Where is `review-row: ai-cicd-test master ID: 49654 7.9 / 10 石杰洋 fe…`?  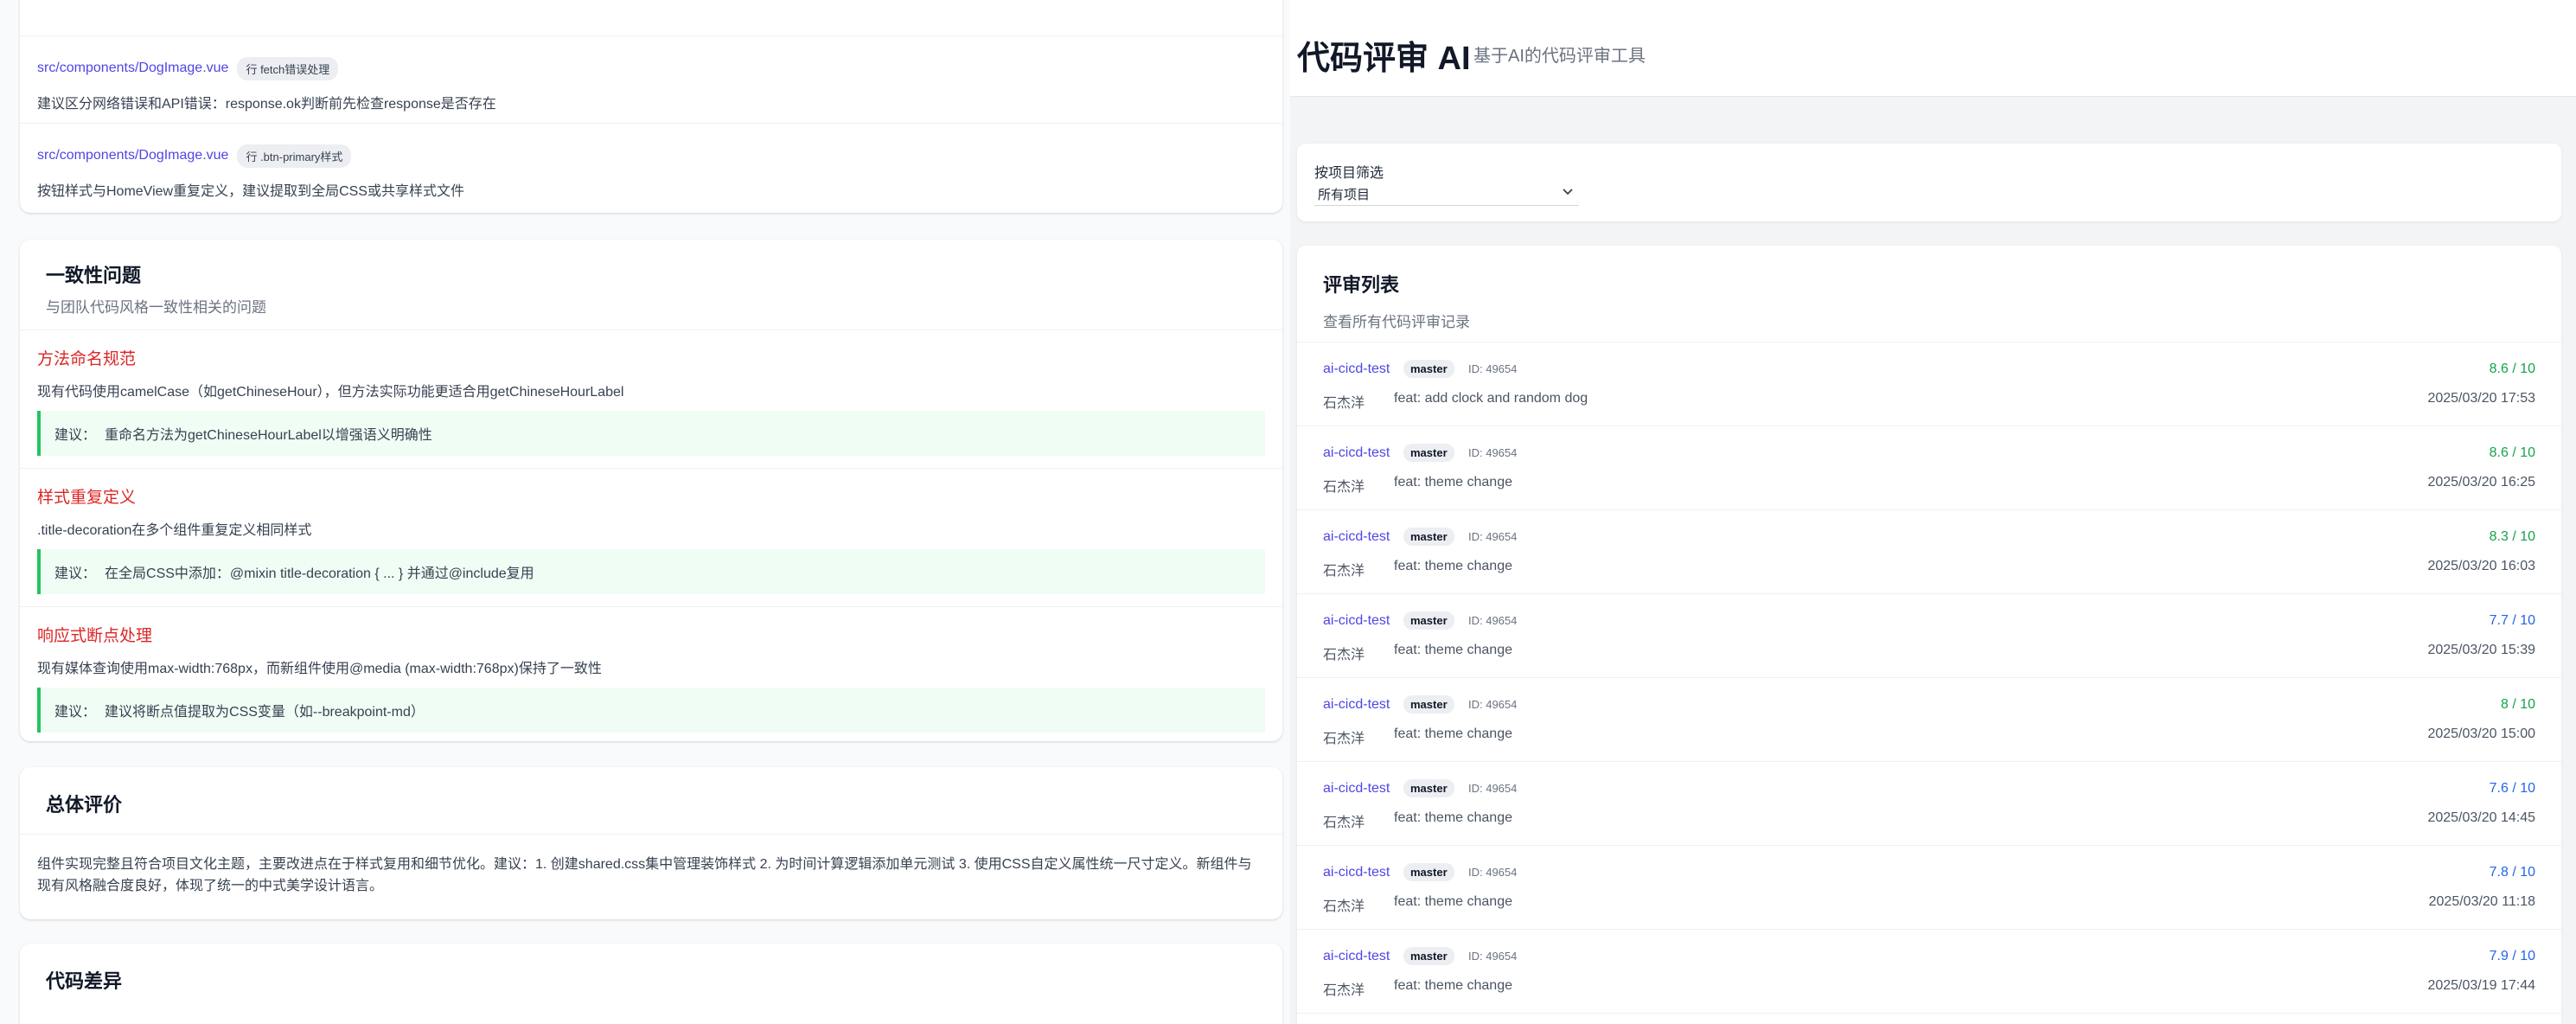
review-row: ai-cicd-test master ID: 49654 7.9 / 10 石杰洋 fe… is located at coordinates (1929, 972).